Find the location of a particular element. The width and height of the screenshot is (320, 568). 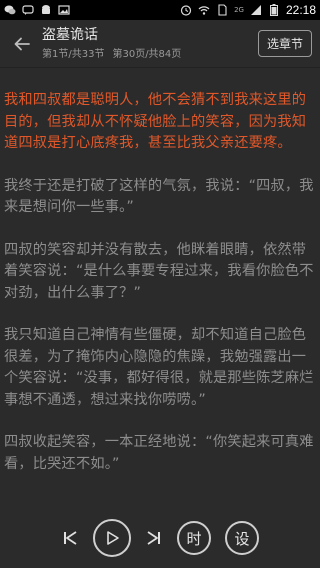

android-icon is located at coordinates (46, 10).